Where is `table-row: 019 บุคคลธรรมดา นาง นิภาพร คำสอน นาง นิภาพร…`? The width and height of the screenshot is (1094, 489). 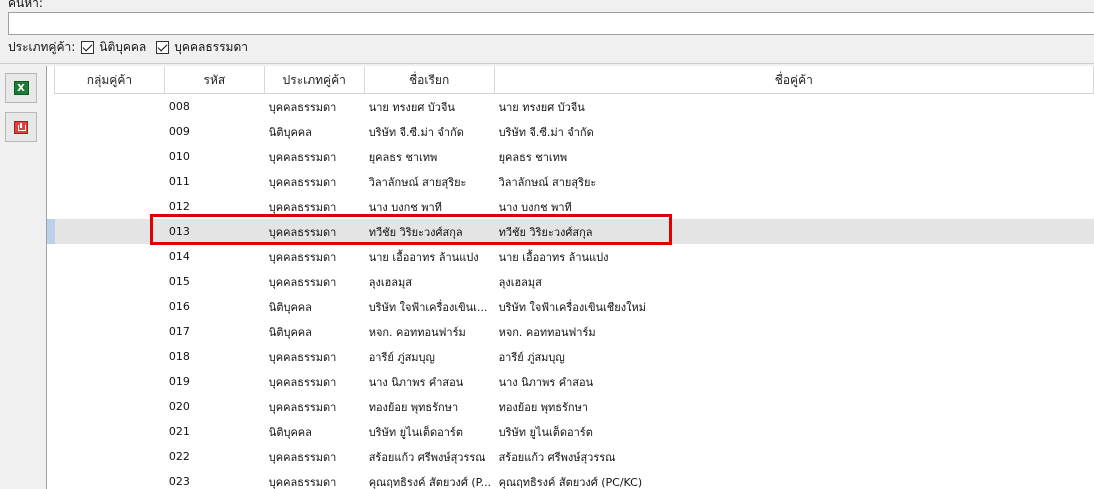 table-row: 019 บุคคลธรรมดา นาง นิภาพร คำสอน นาง นิภาพร… is located at coordinates (570, 381).